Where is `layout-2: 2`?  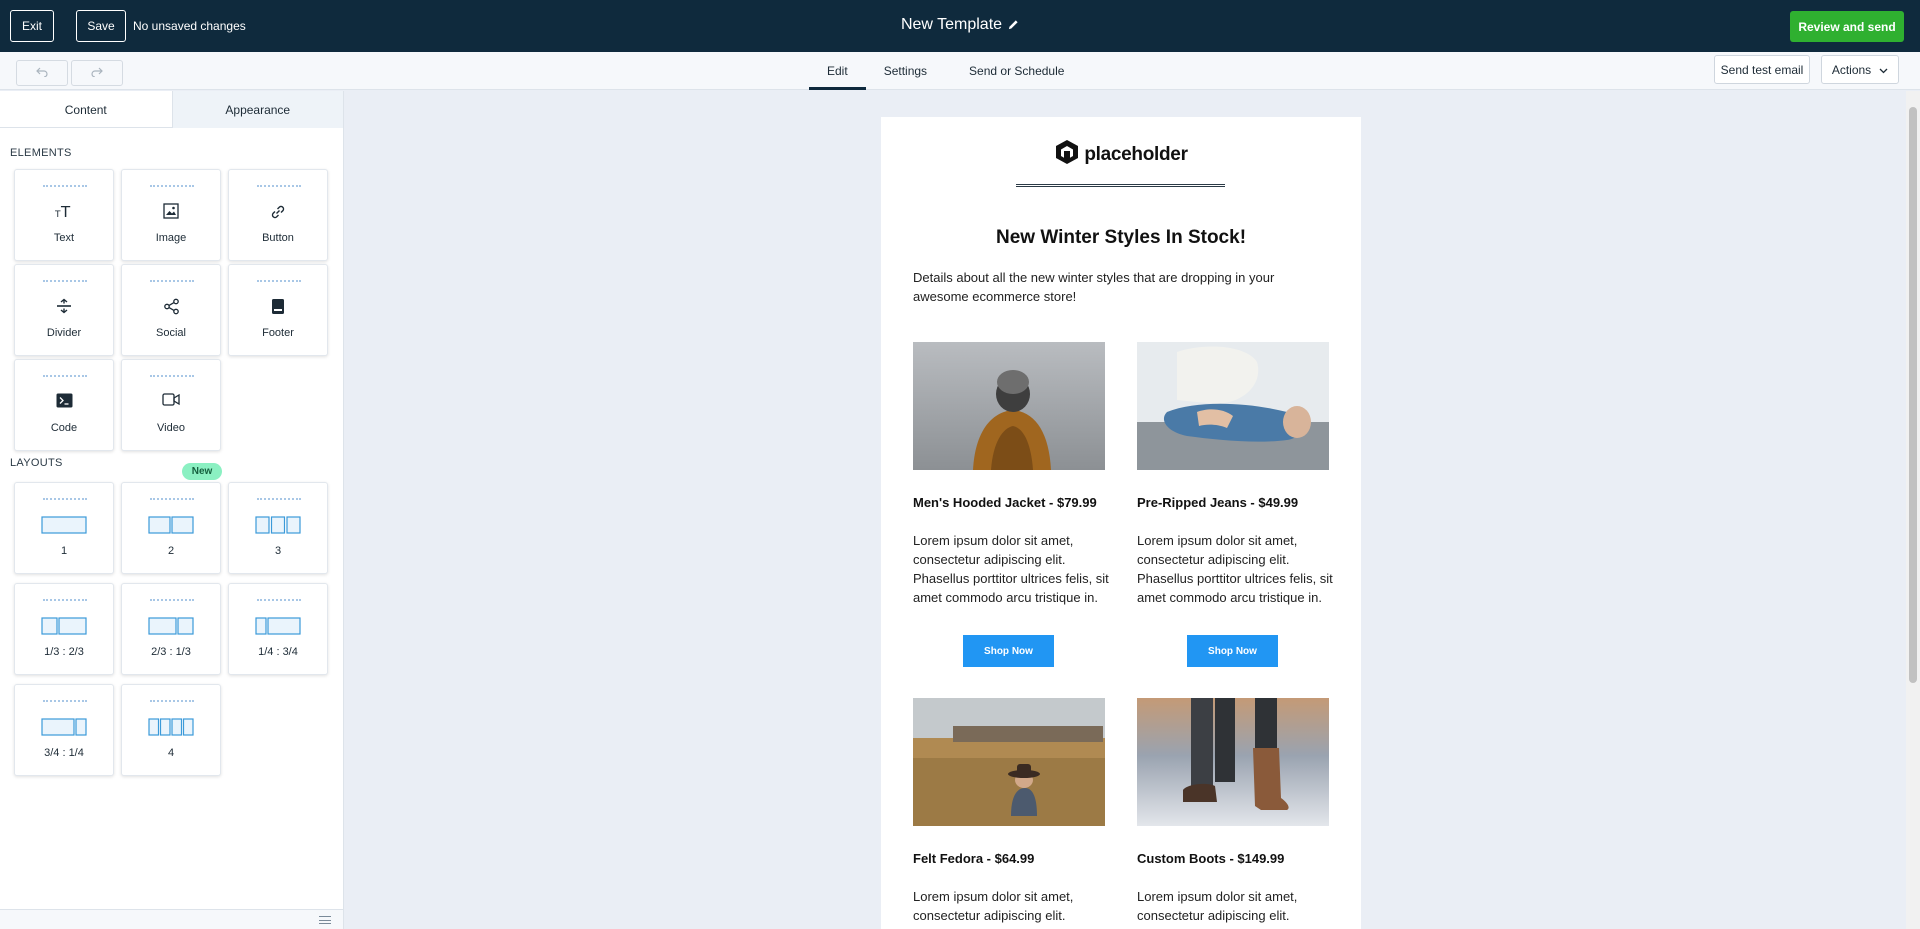
layout-2: 2 is located at coordinates (171, 528).